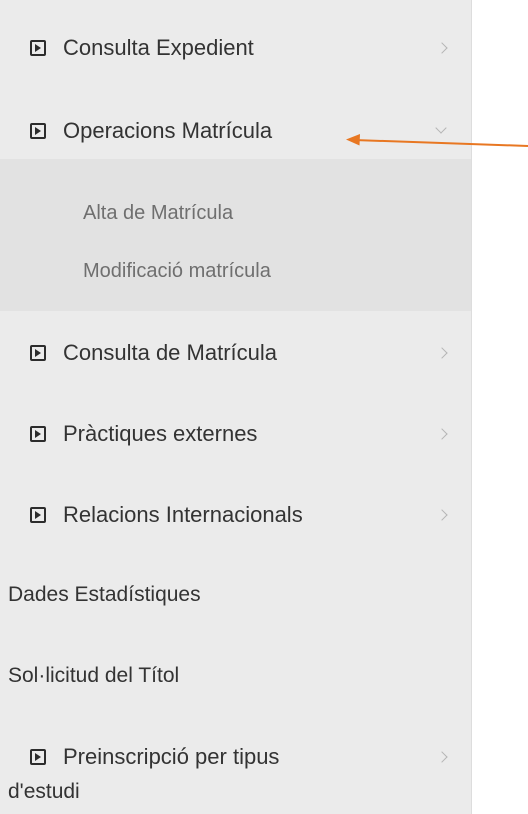 Image resolution: width=528 pixels, height=814 pixels. Describe the element at coordinates (168, 130) in the screenshot. I see `menu-item-label: Operacions Matrícula` at that location.